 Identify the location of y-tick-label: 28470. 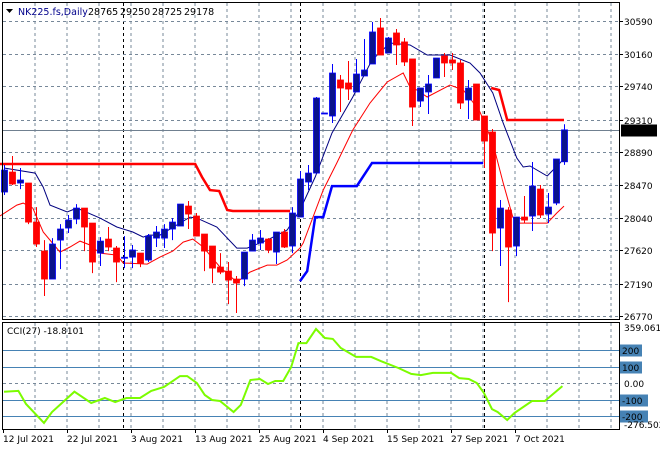
(638, 187).